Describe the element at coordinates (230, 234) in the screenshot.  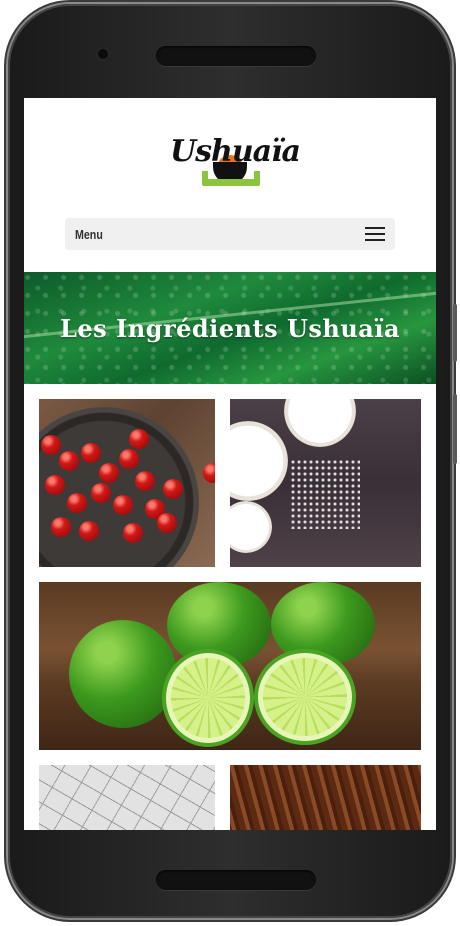
I see `menu-toggle: Menu` at that location.